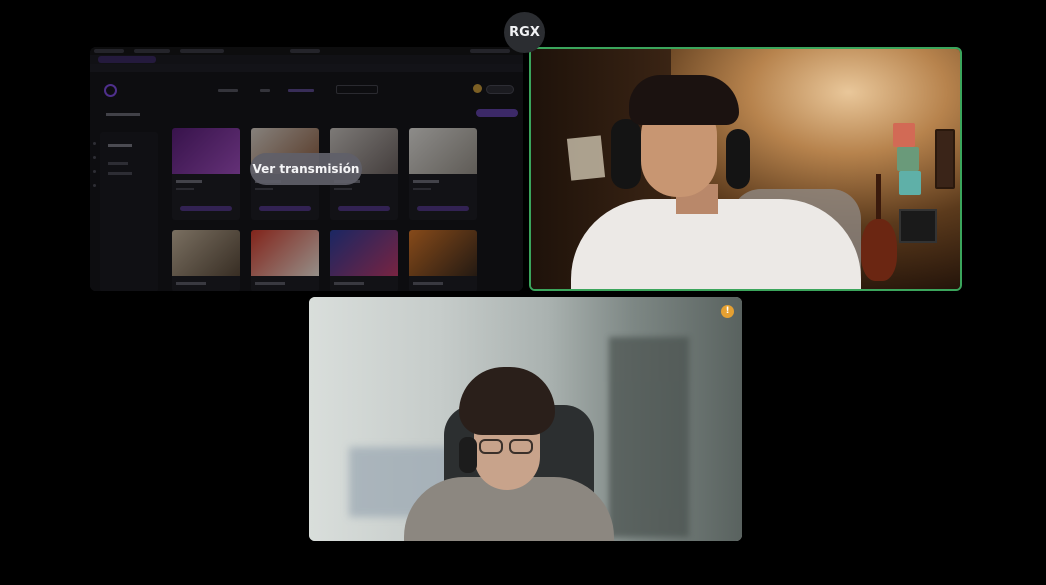 This screenshot has width=1046, height=585. What do you see at coordinates (626, 154) in the screenshot?
I see `headphones-icon` at bounding box center [626, 154].